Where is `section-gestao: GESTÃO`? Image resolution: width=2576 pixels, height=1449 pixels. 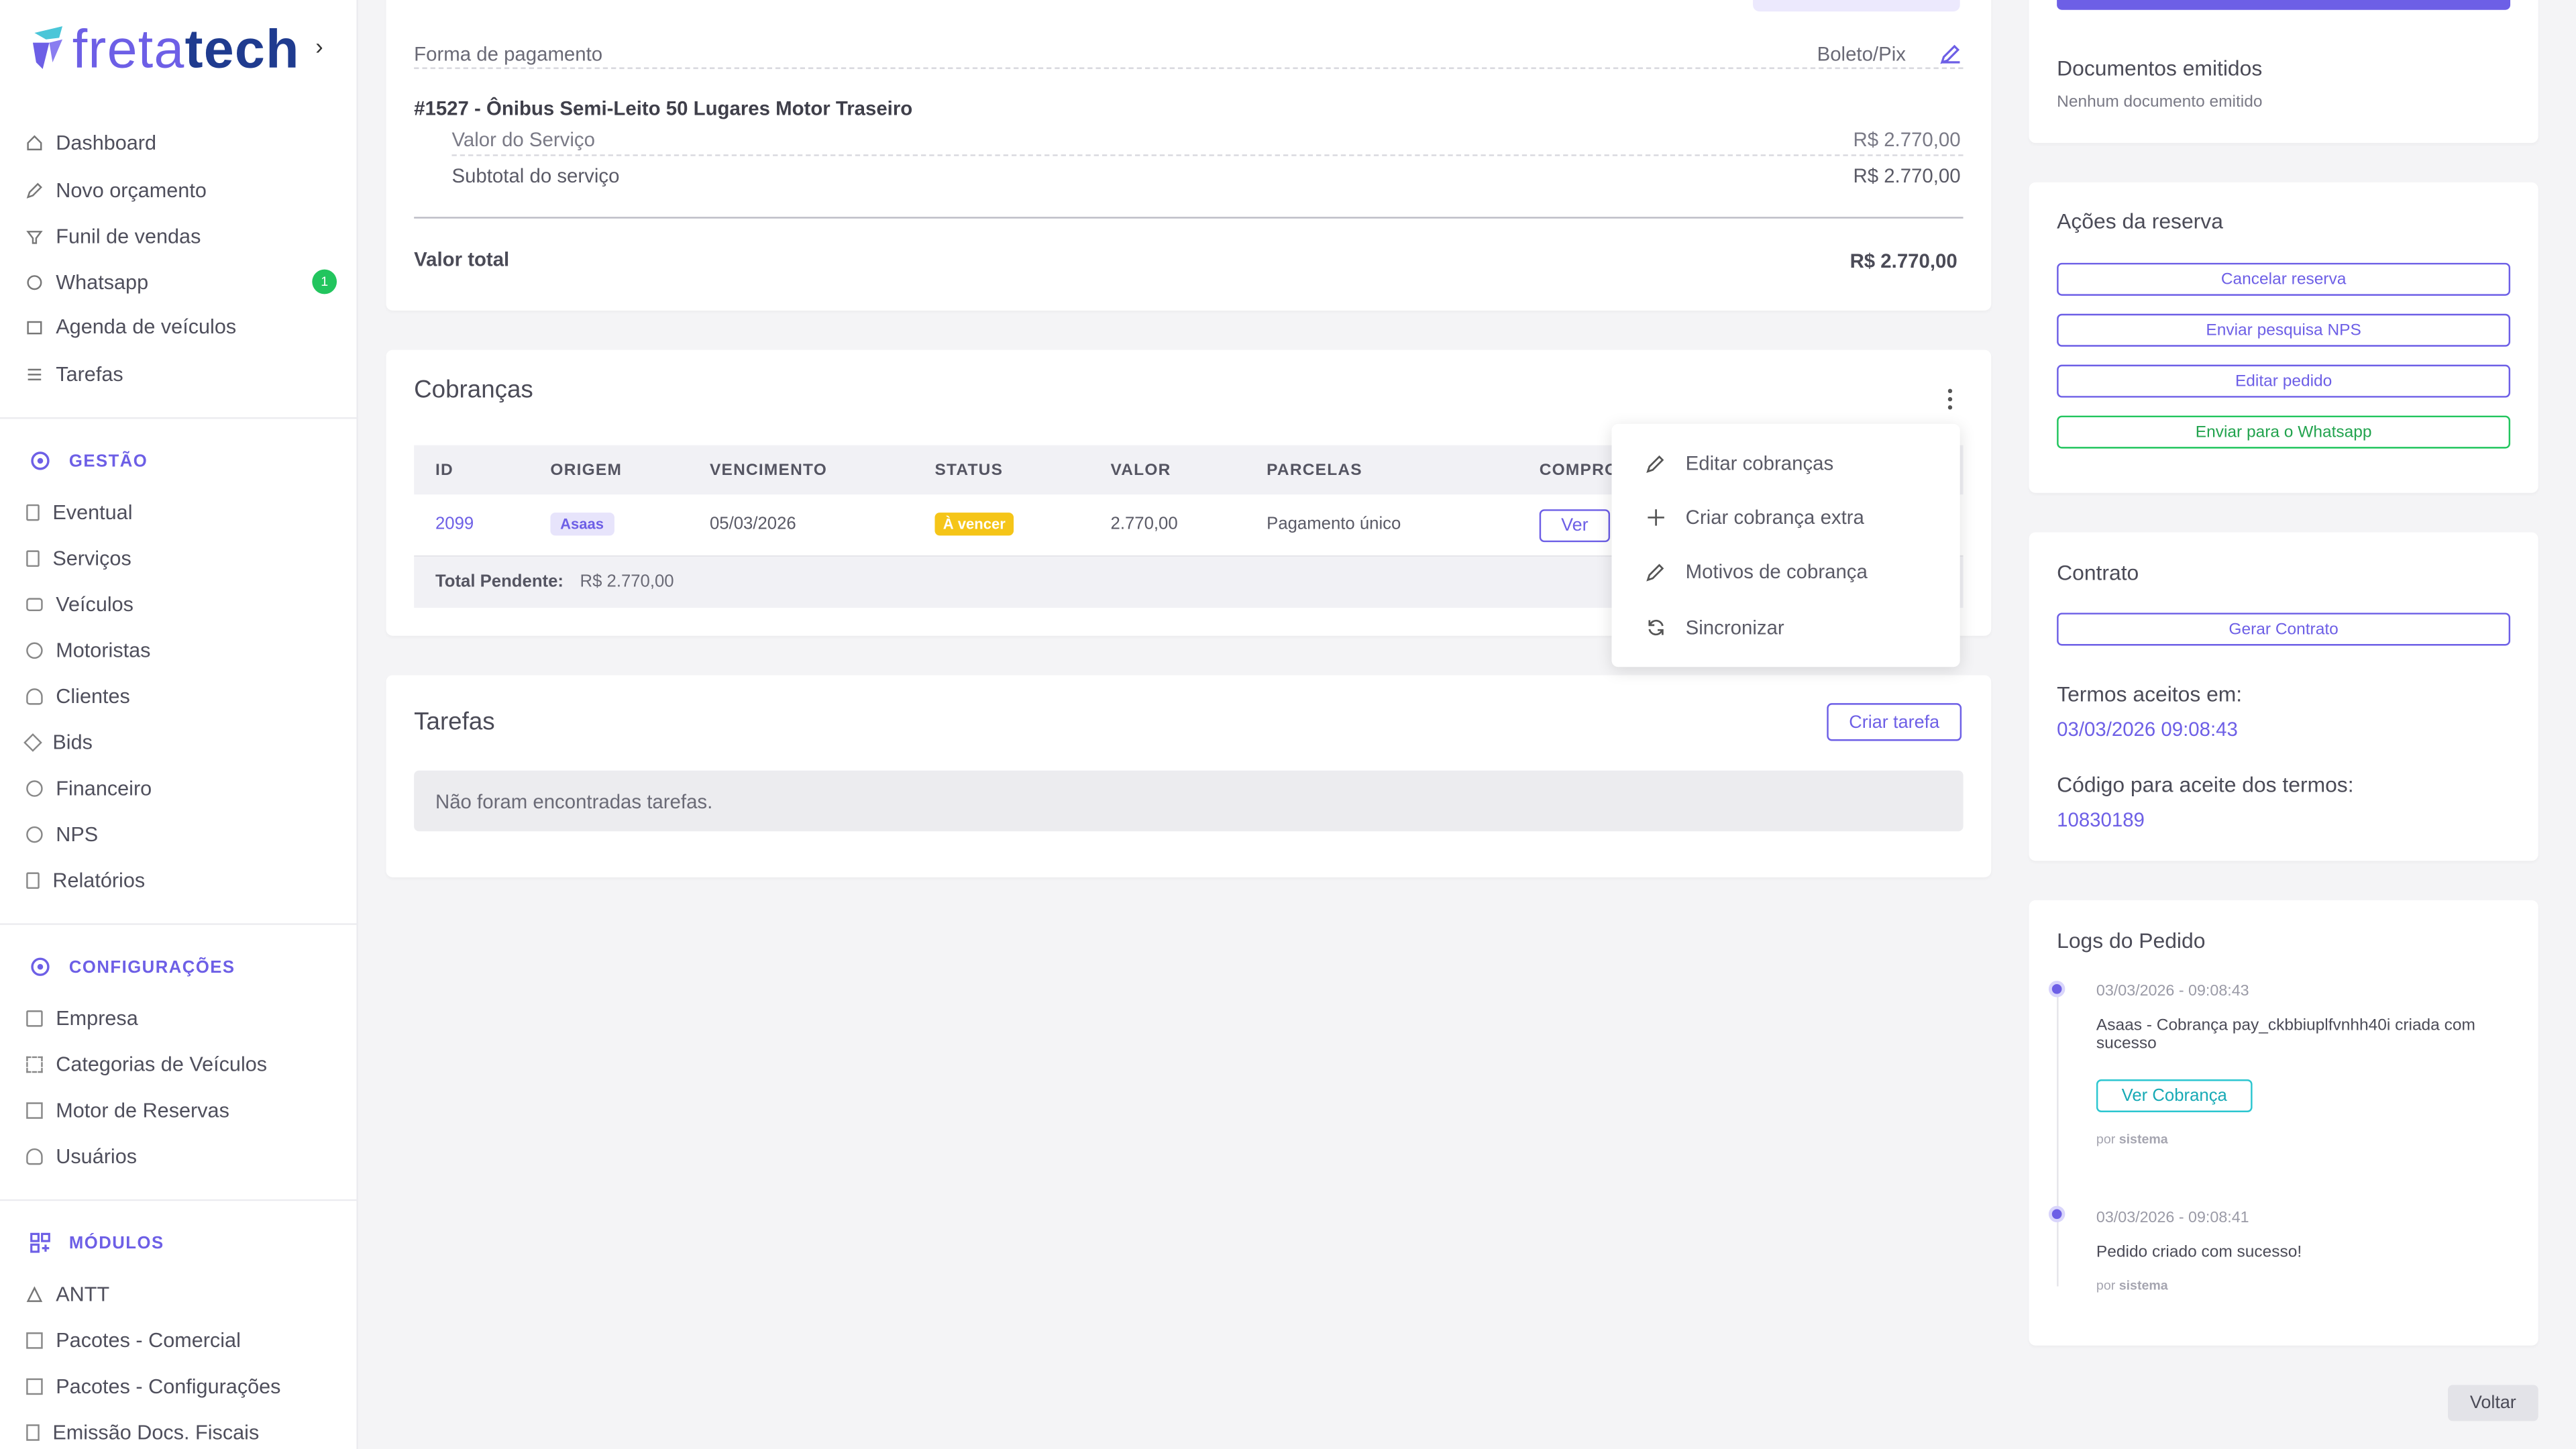
section-gestao: GESTÃO is located at coordinates (89, 461).